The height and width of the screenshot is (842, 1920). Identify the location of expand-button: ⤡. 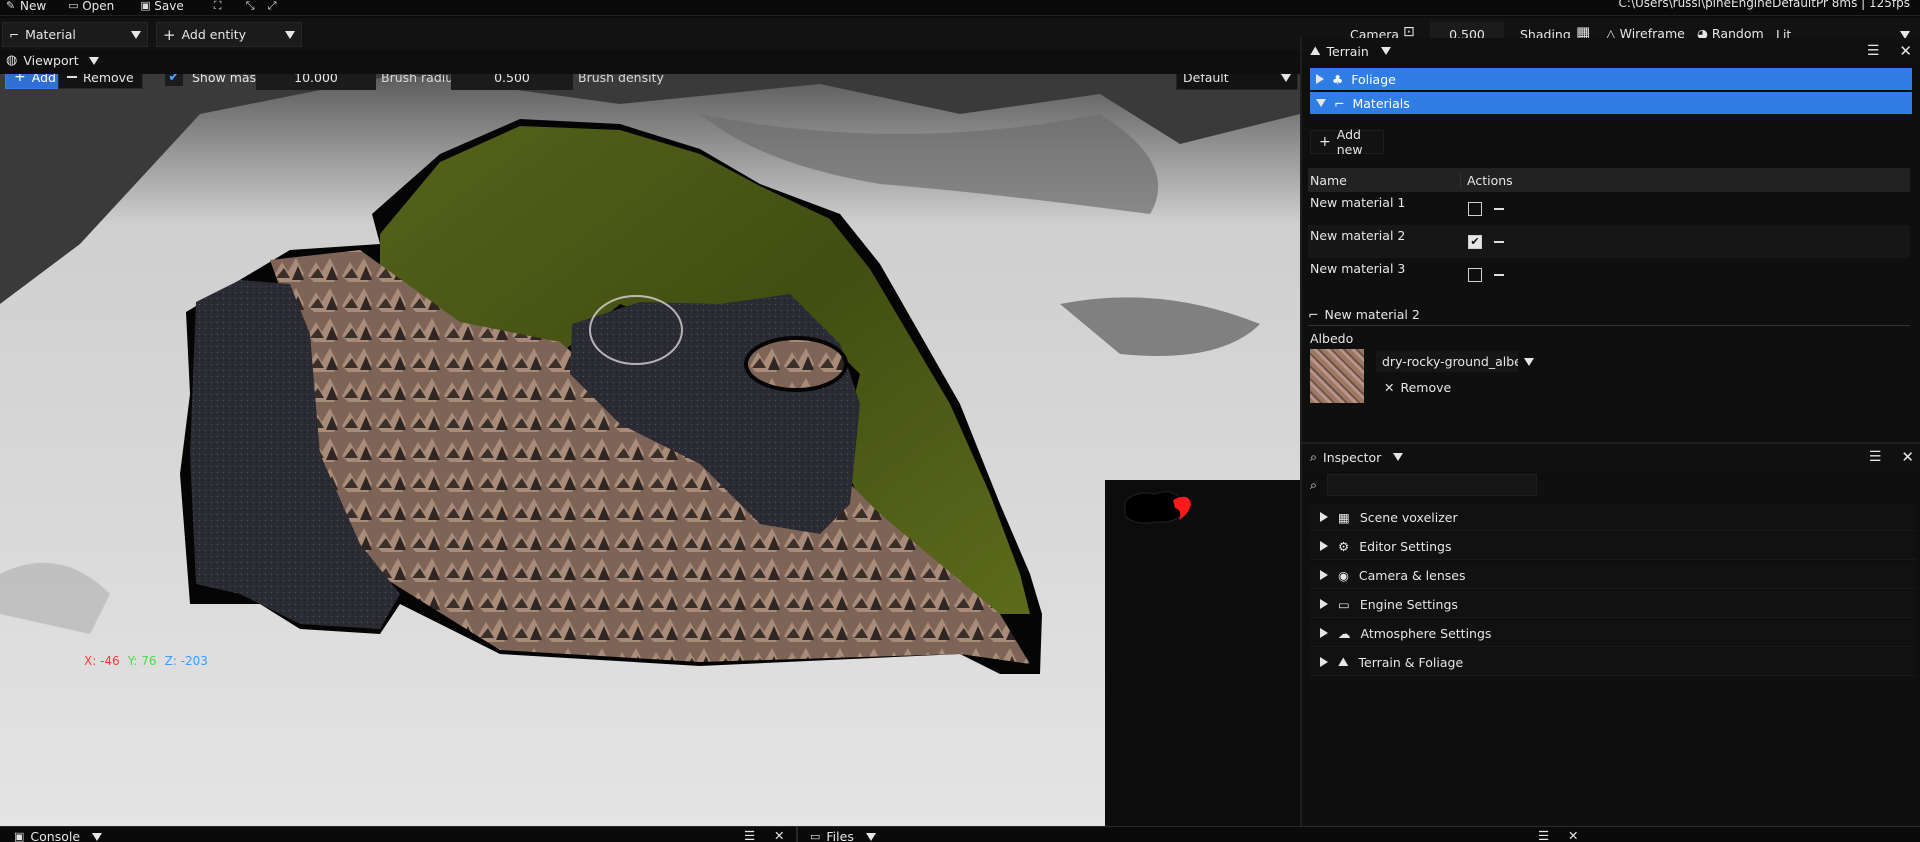
(251, 7).